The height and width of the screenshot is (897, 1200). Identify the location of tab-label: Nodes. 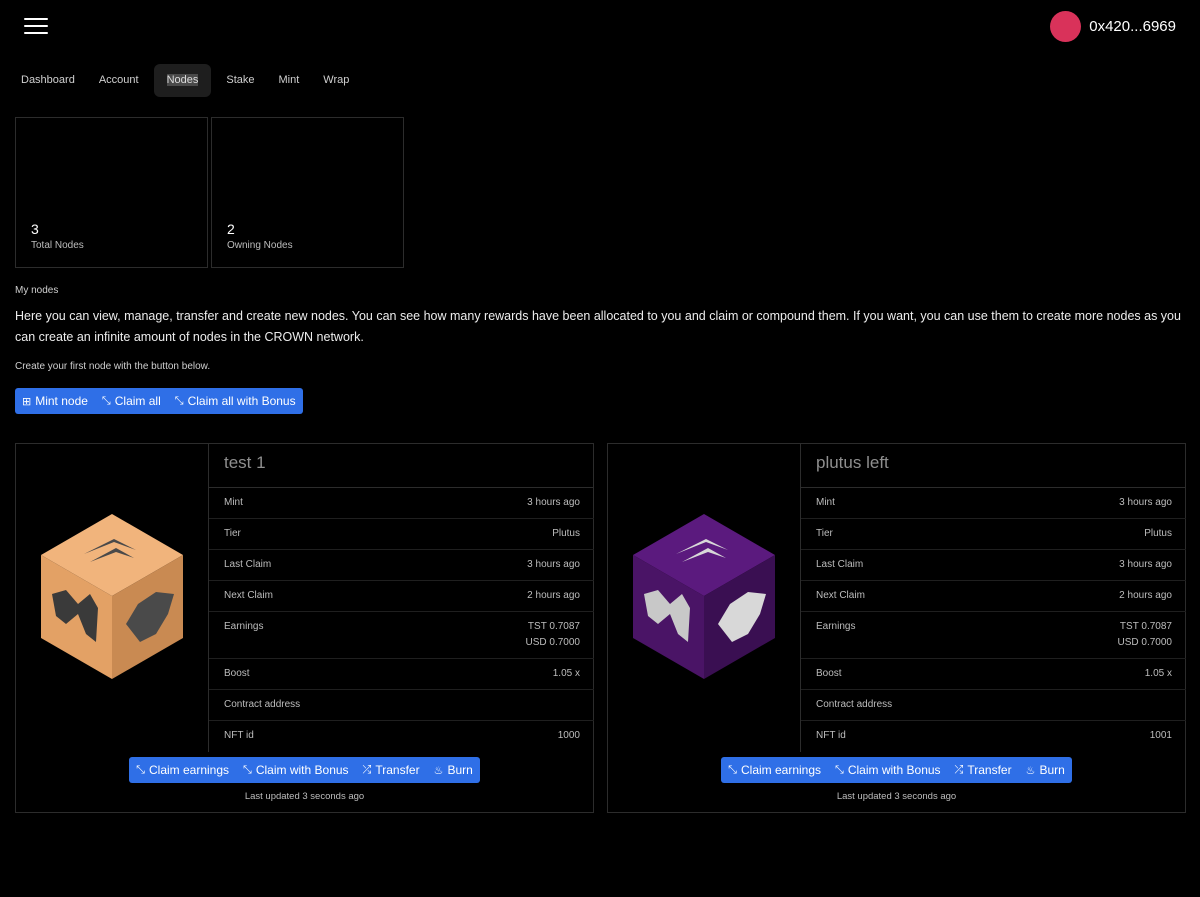
(182, 80).